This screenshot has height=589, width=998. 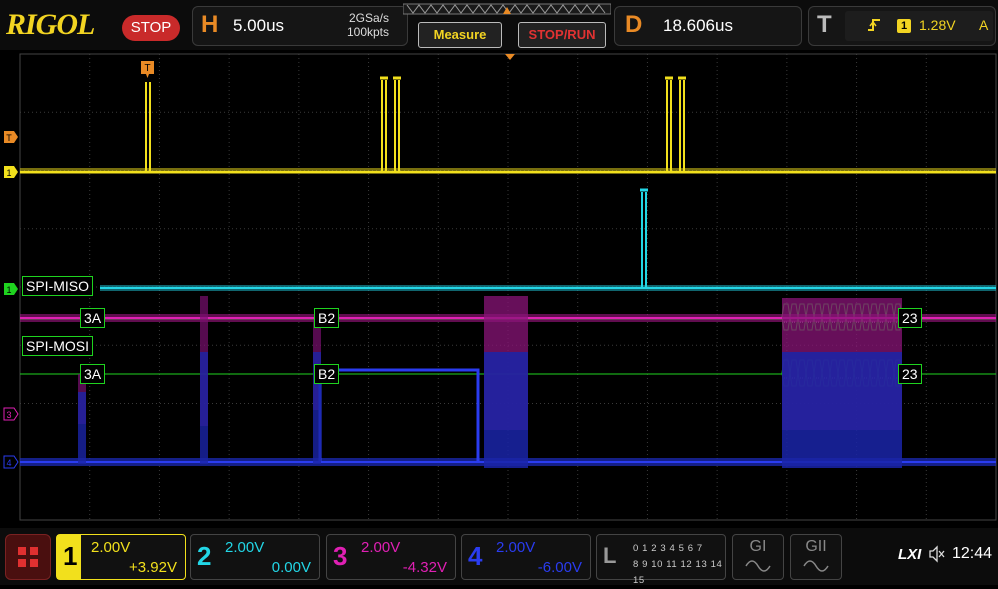 I want to click on ch4-offset-marker-label: 4, so click(x=8, y=463).